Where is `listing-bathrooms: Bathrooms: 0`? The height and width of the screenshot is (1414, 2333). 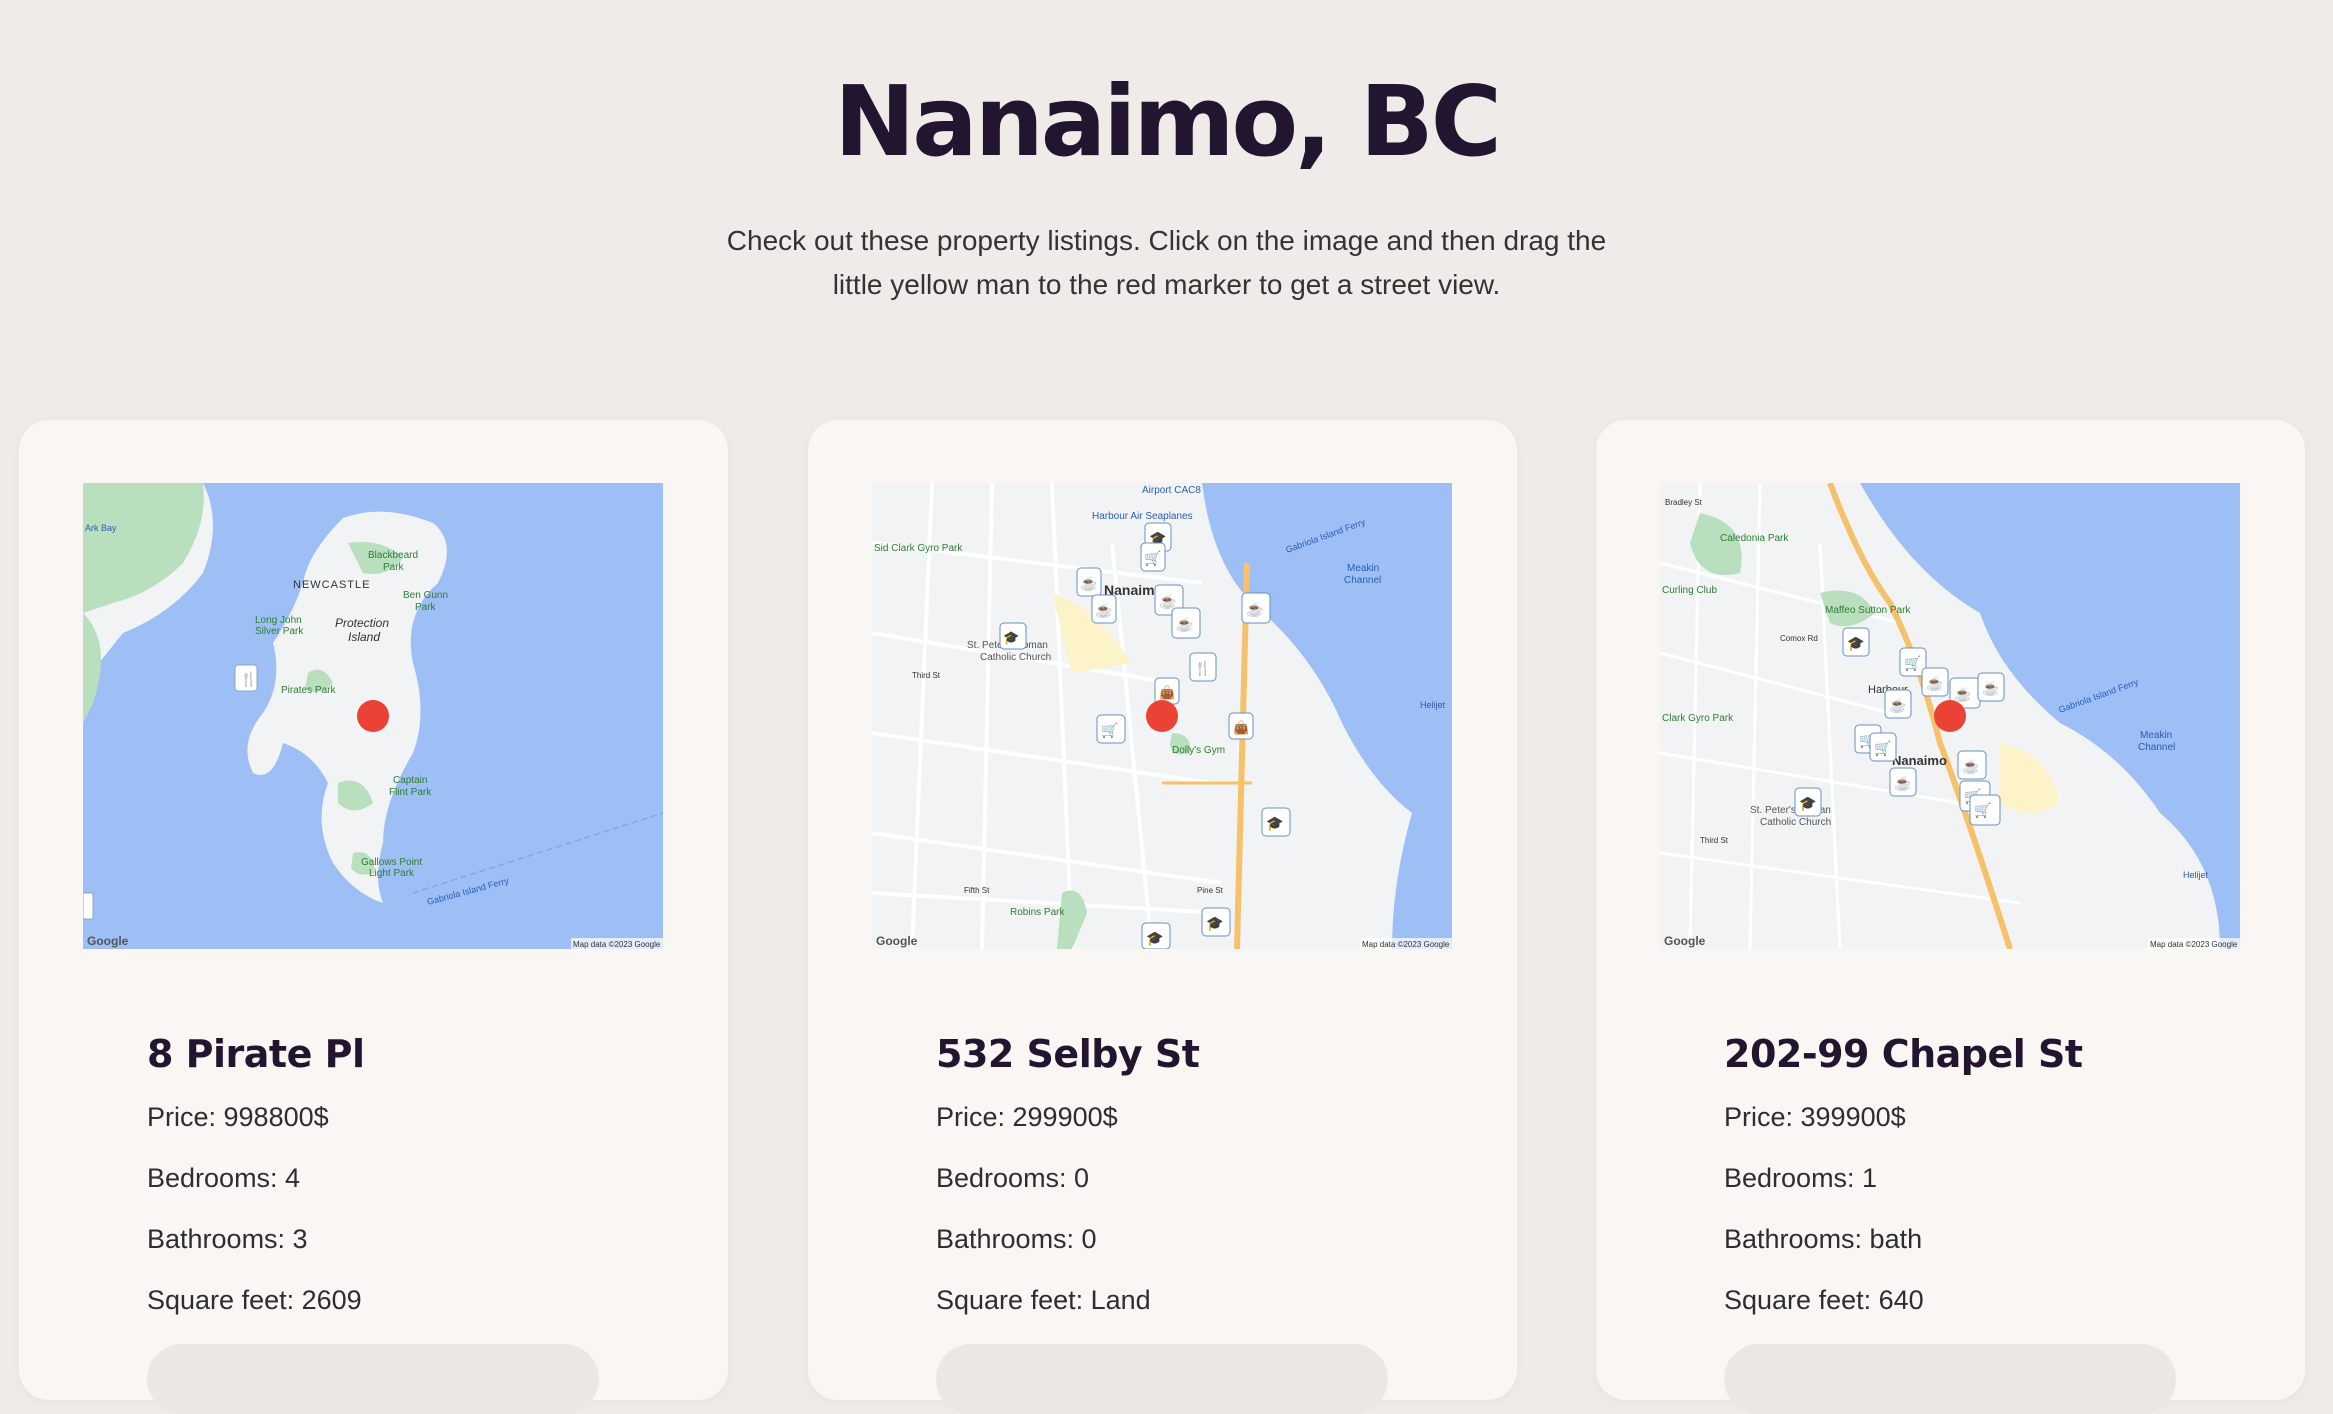
listing-bathrooms: Bathrooms: 0 is located at coordinates (1016, 1239).